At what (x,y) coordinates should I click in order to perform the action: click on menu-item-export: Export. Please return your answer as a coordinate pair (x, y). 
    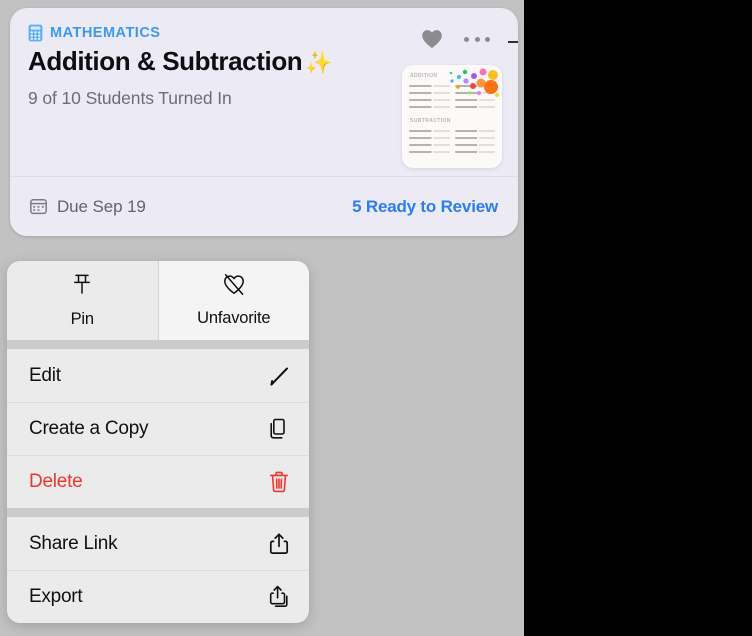
    Looking at the image, I should click on (158, 596).